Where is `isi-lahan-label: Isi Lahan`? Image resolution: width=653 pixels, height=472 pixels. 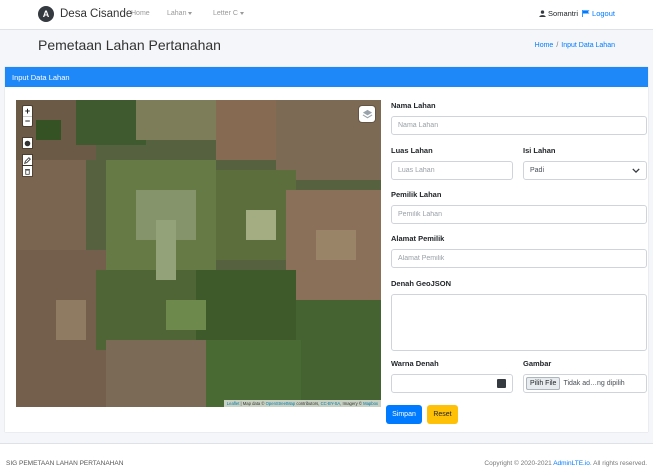 isi-lahan-label: Isi Lahan is located at coordinates (539, 150).